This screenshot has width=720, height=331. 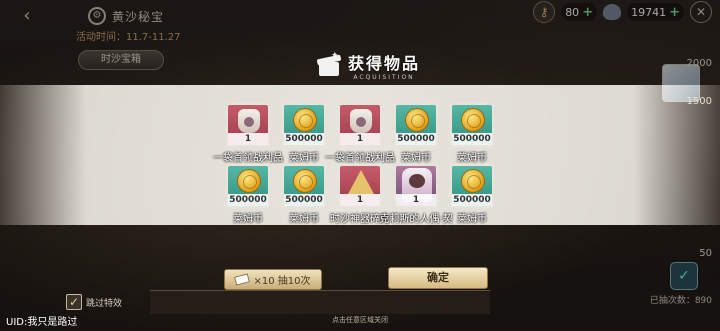 What do you see at coordinates (360, 320) in the screenshot?
I see `close-hint: 点击任意区域关闭` at bounding box center [360, 320].